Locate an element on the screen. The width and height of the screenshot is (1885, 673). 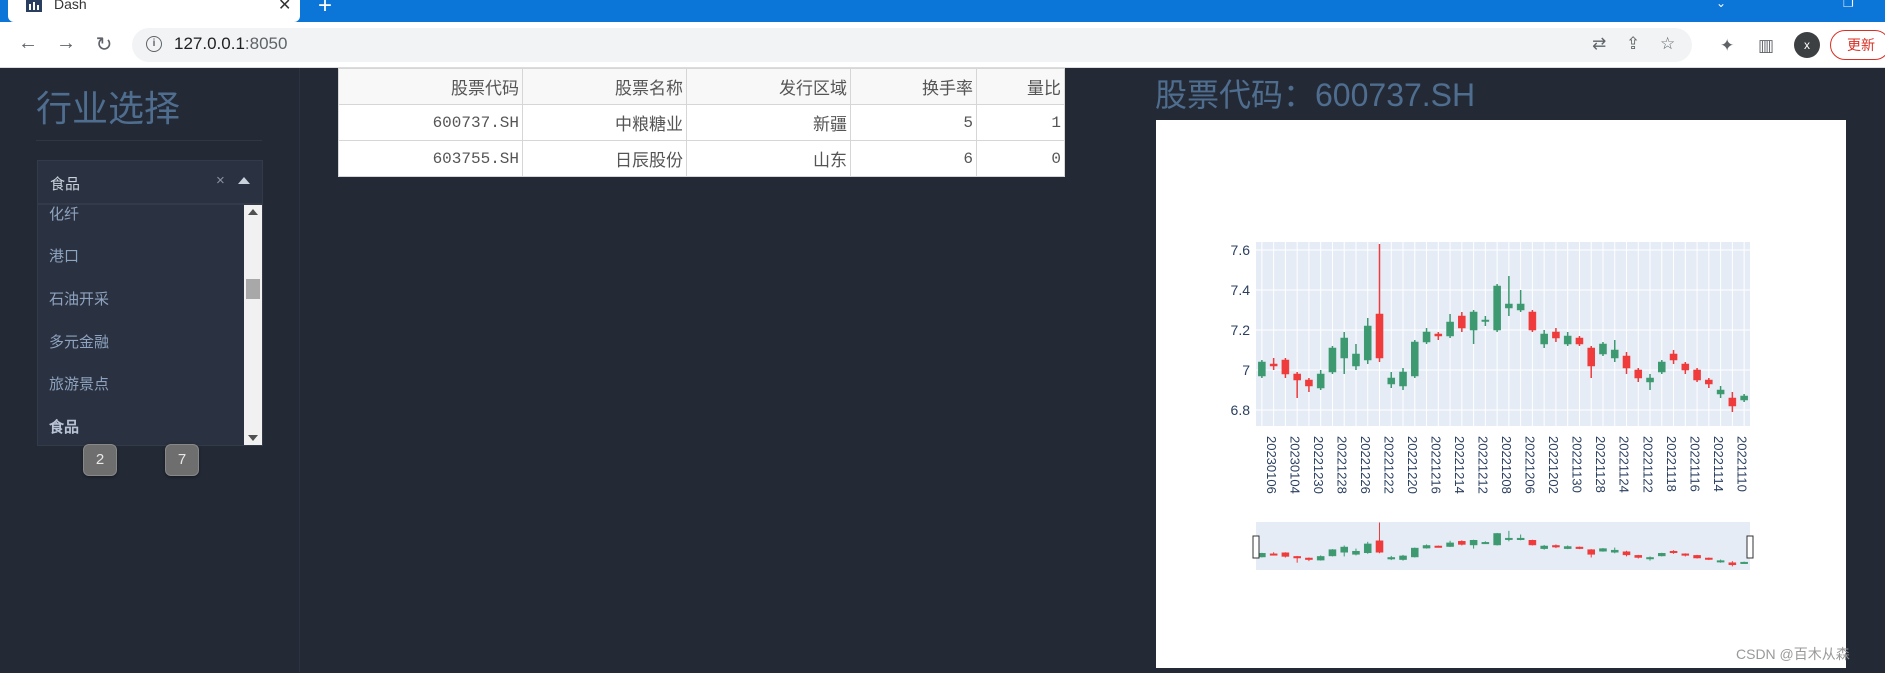
x-tick-label: 20221110 is located at coordinates (1741, 464).